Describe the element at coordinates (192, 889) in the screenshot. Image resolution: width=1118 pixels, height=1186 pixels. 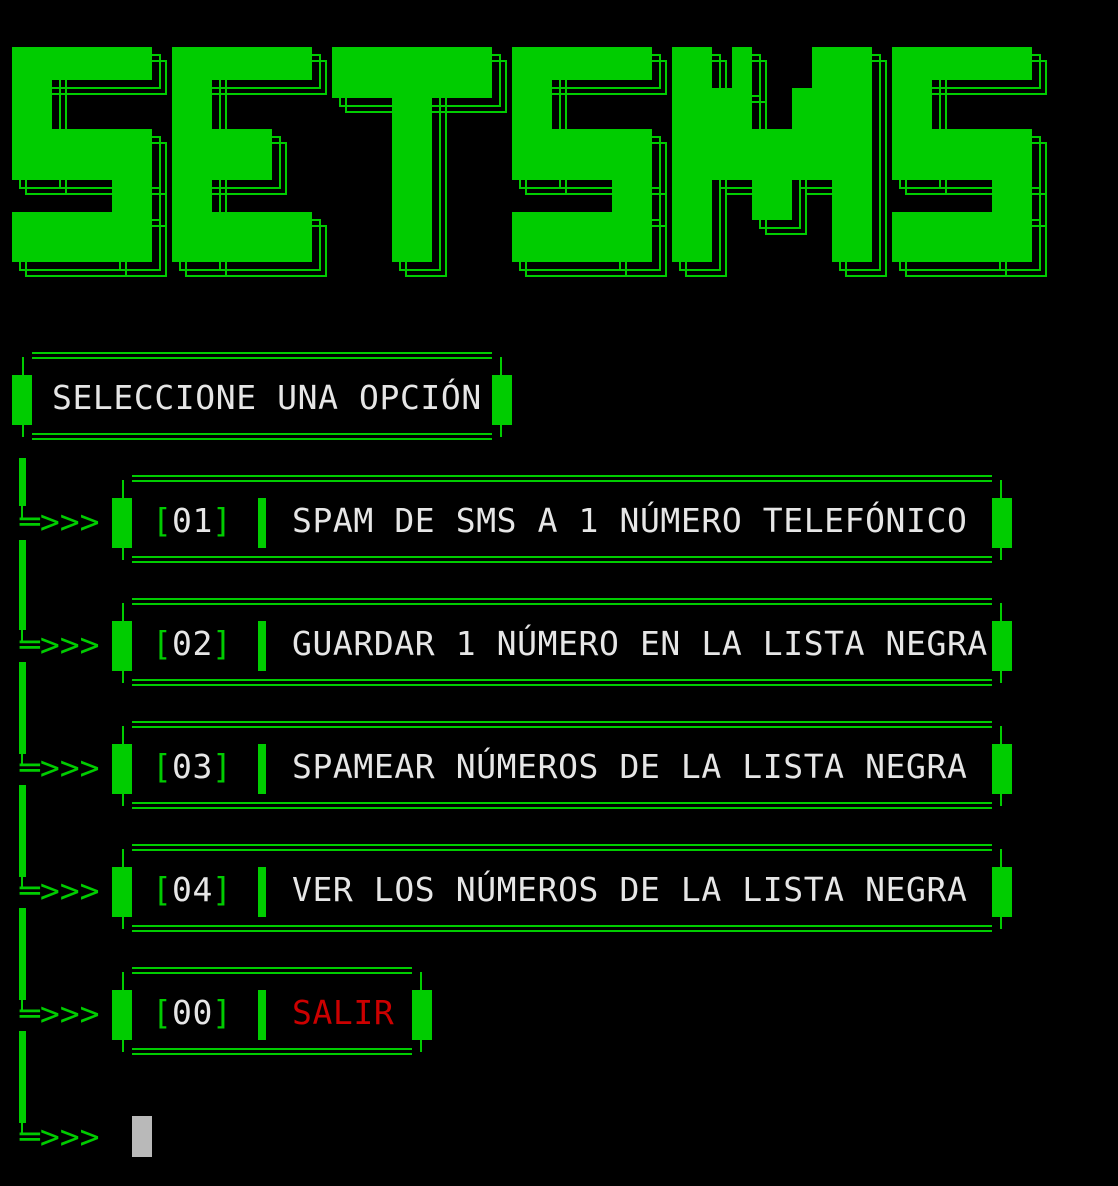
I see `option-number: 04` at that location.